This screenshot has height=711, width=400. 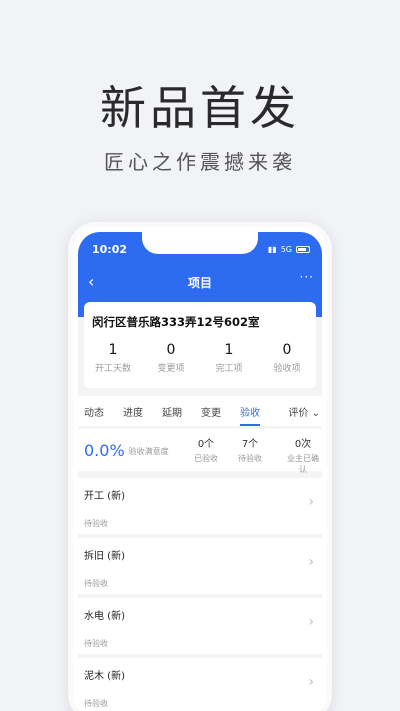 What do you see at coordinates (298, 413) in the screenshot?
I see `tab-review-label: 评价` at bounding box center [298, 413].